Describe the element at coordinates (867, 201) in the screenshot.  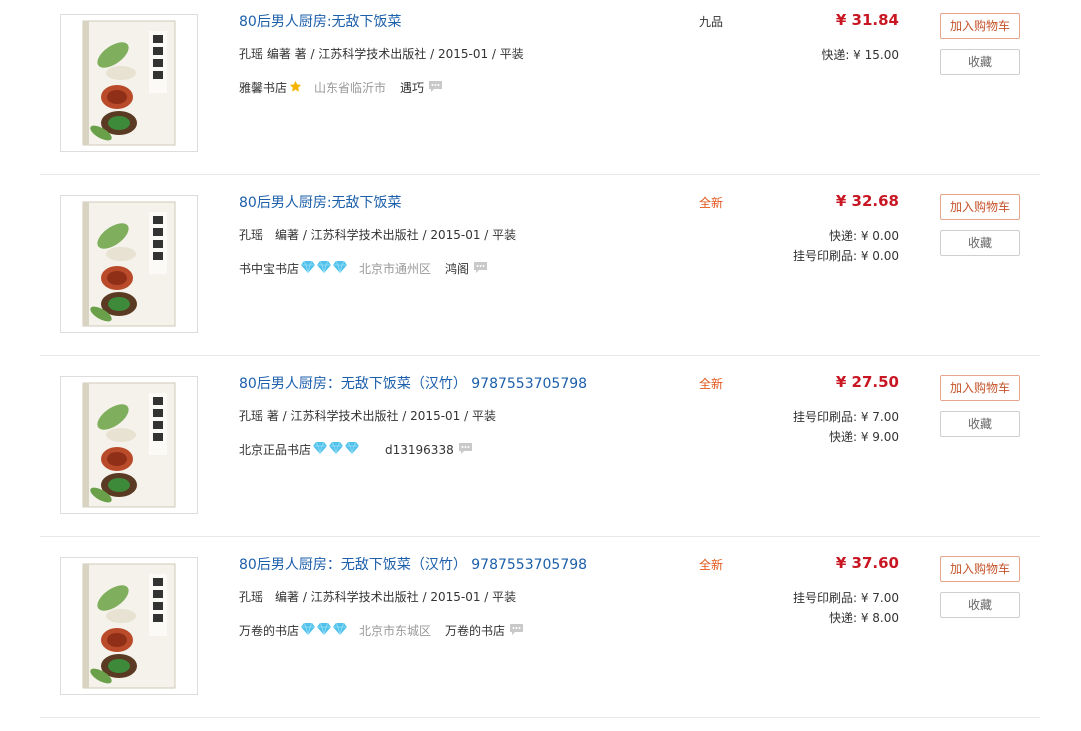
I see `price: ¥ 32.68` at that location.